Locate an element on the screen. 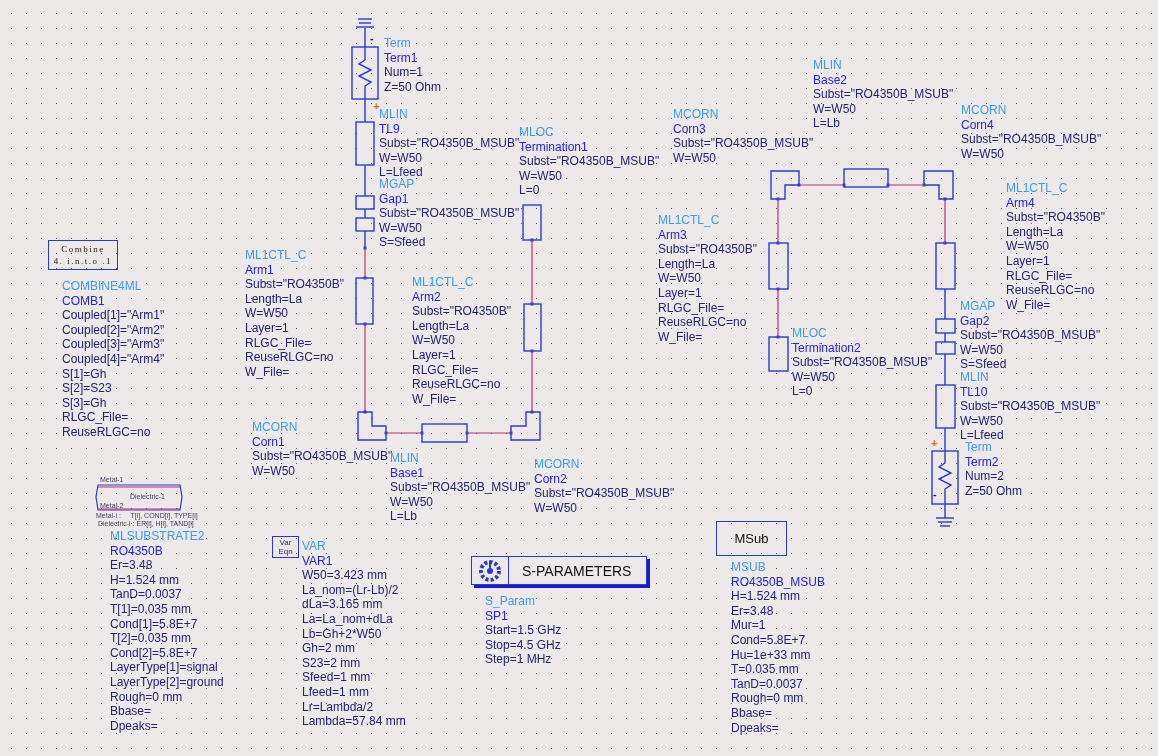 The image size is (1158, 756). parameter-text: W_File= is located at coordinates (434, 399).